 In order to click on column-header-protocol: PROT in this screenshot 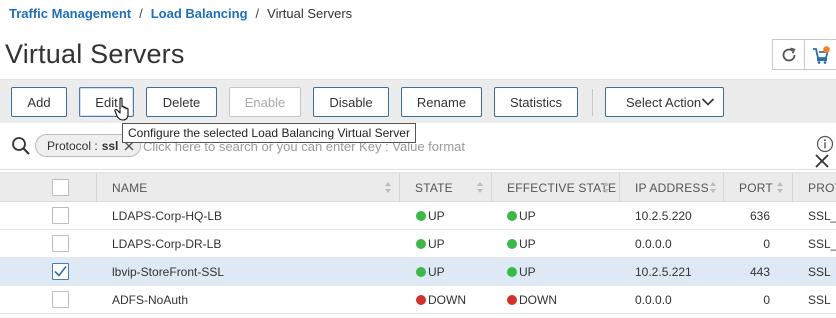, I will do `click(822, 187)`.